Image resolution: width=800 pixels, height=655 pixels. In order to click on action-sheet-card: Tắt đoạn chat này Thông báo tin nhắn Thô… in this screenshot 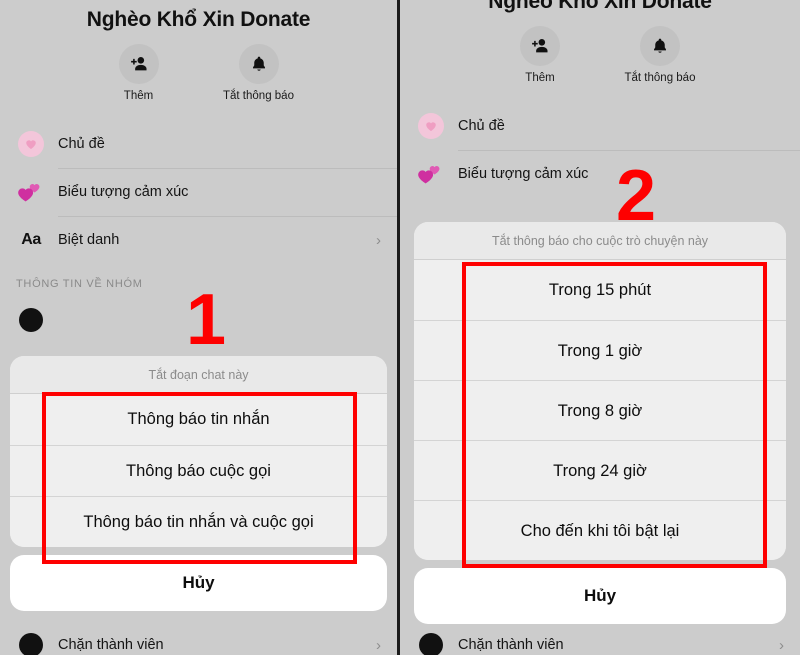, I will do `click(198, 451)`.